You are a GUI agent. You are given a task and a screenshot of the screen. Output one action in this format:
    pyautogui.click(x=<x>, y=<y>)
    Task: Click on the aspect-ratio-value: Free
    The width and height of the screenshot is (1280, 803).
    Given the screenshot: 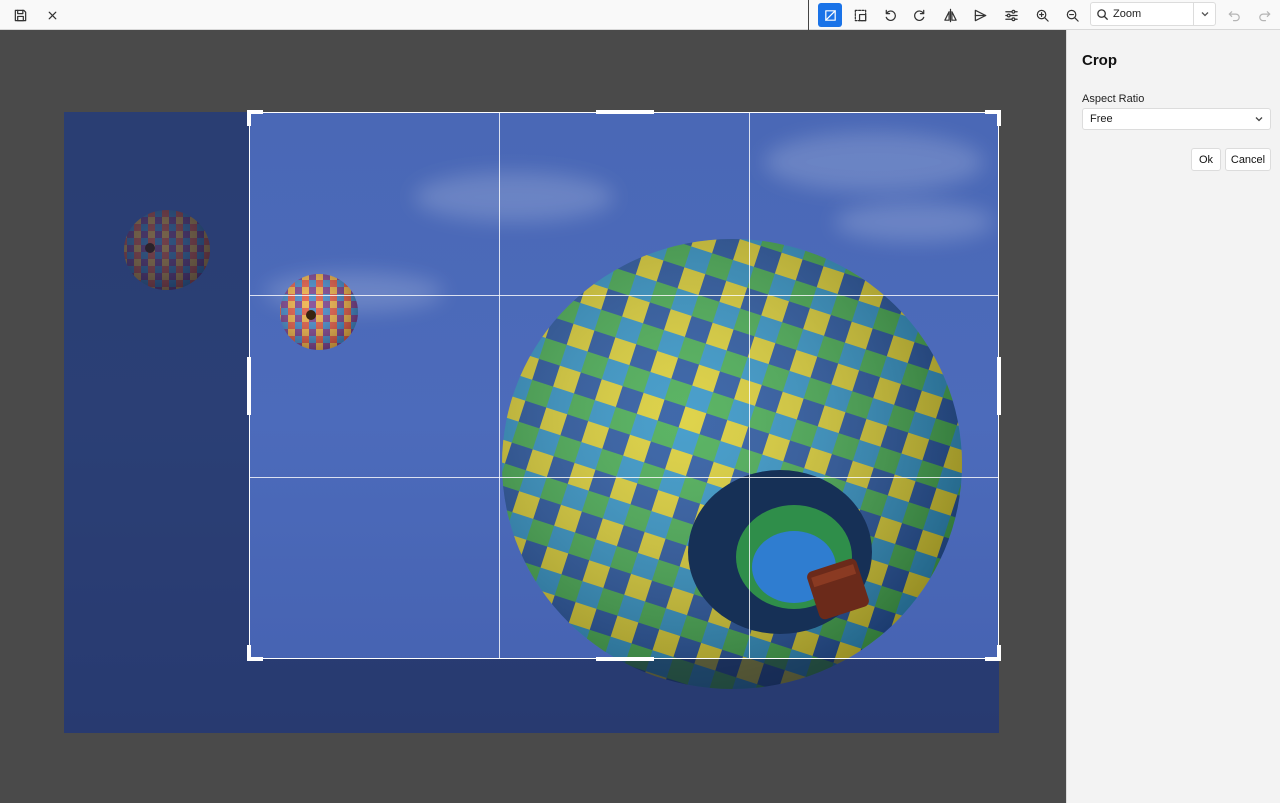 What is the action you would take?
    pyautogui.click(x=1101, y=119)
    